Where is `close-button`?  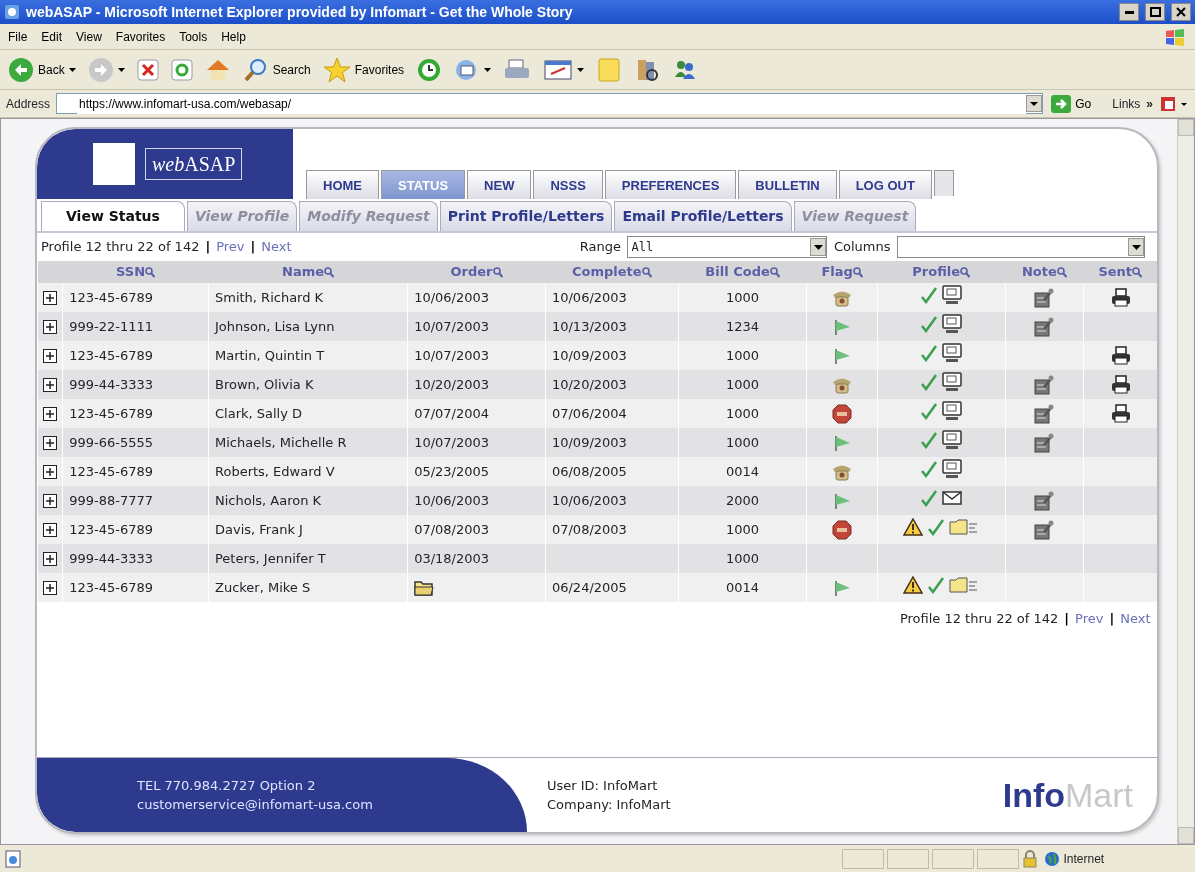 close-button is located at coordinates (1181, 12).